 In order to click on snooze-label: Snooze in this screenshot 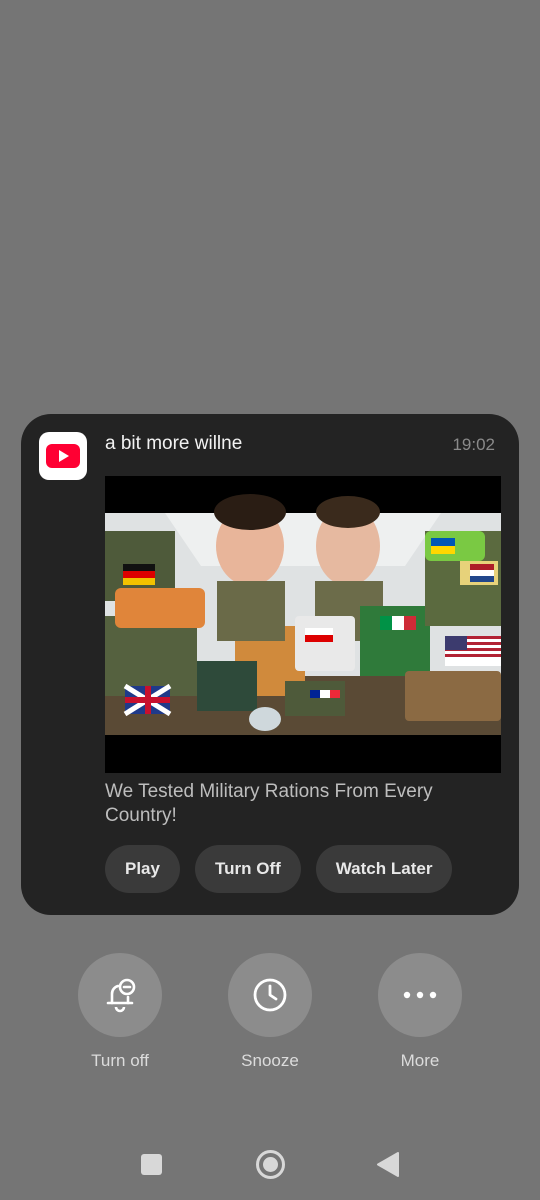, I will do `click(270, 1060)`.